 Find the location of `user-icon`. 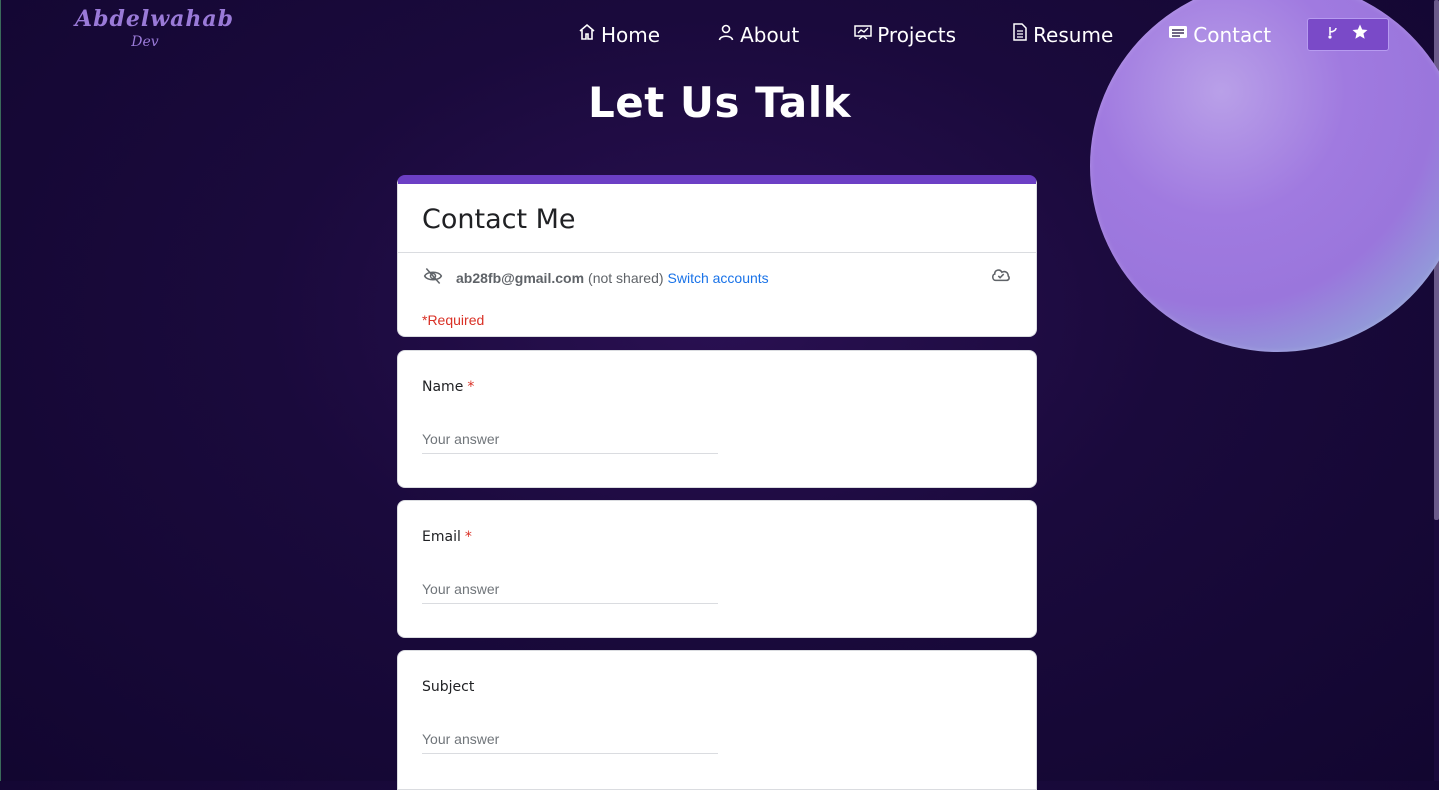

user-icon is located at coordinates (728, 34).